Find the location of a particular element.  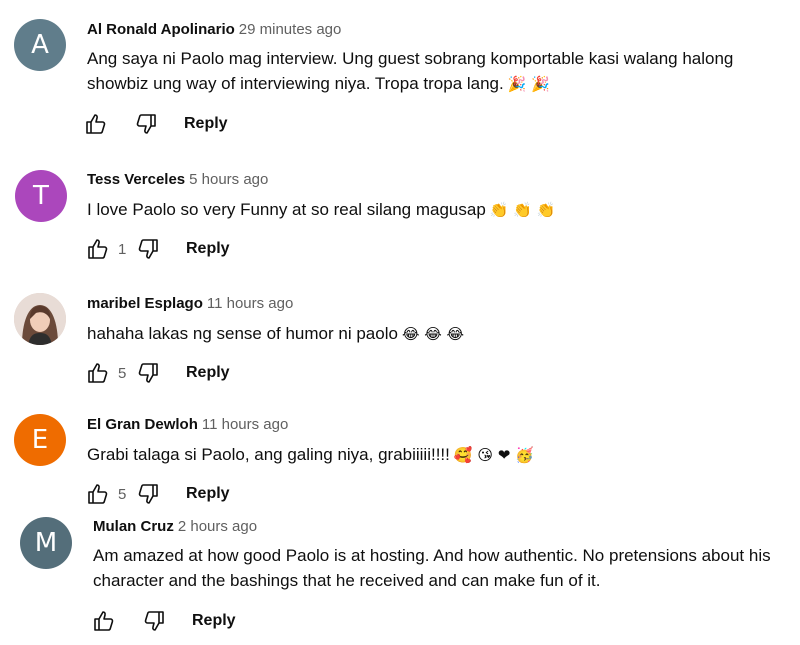

like-count: 1 is located at coordinates (122, 249).